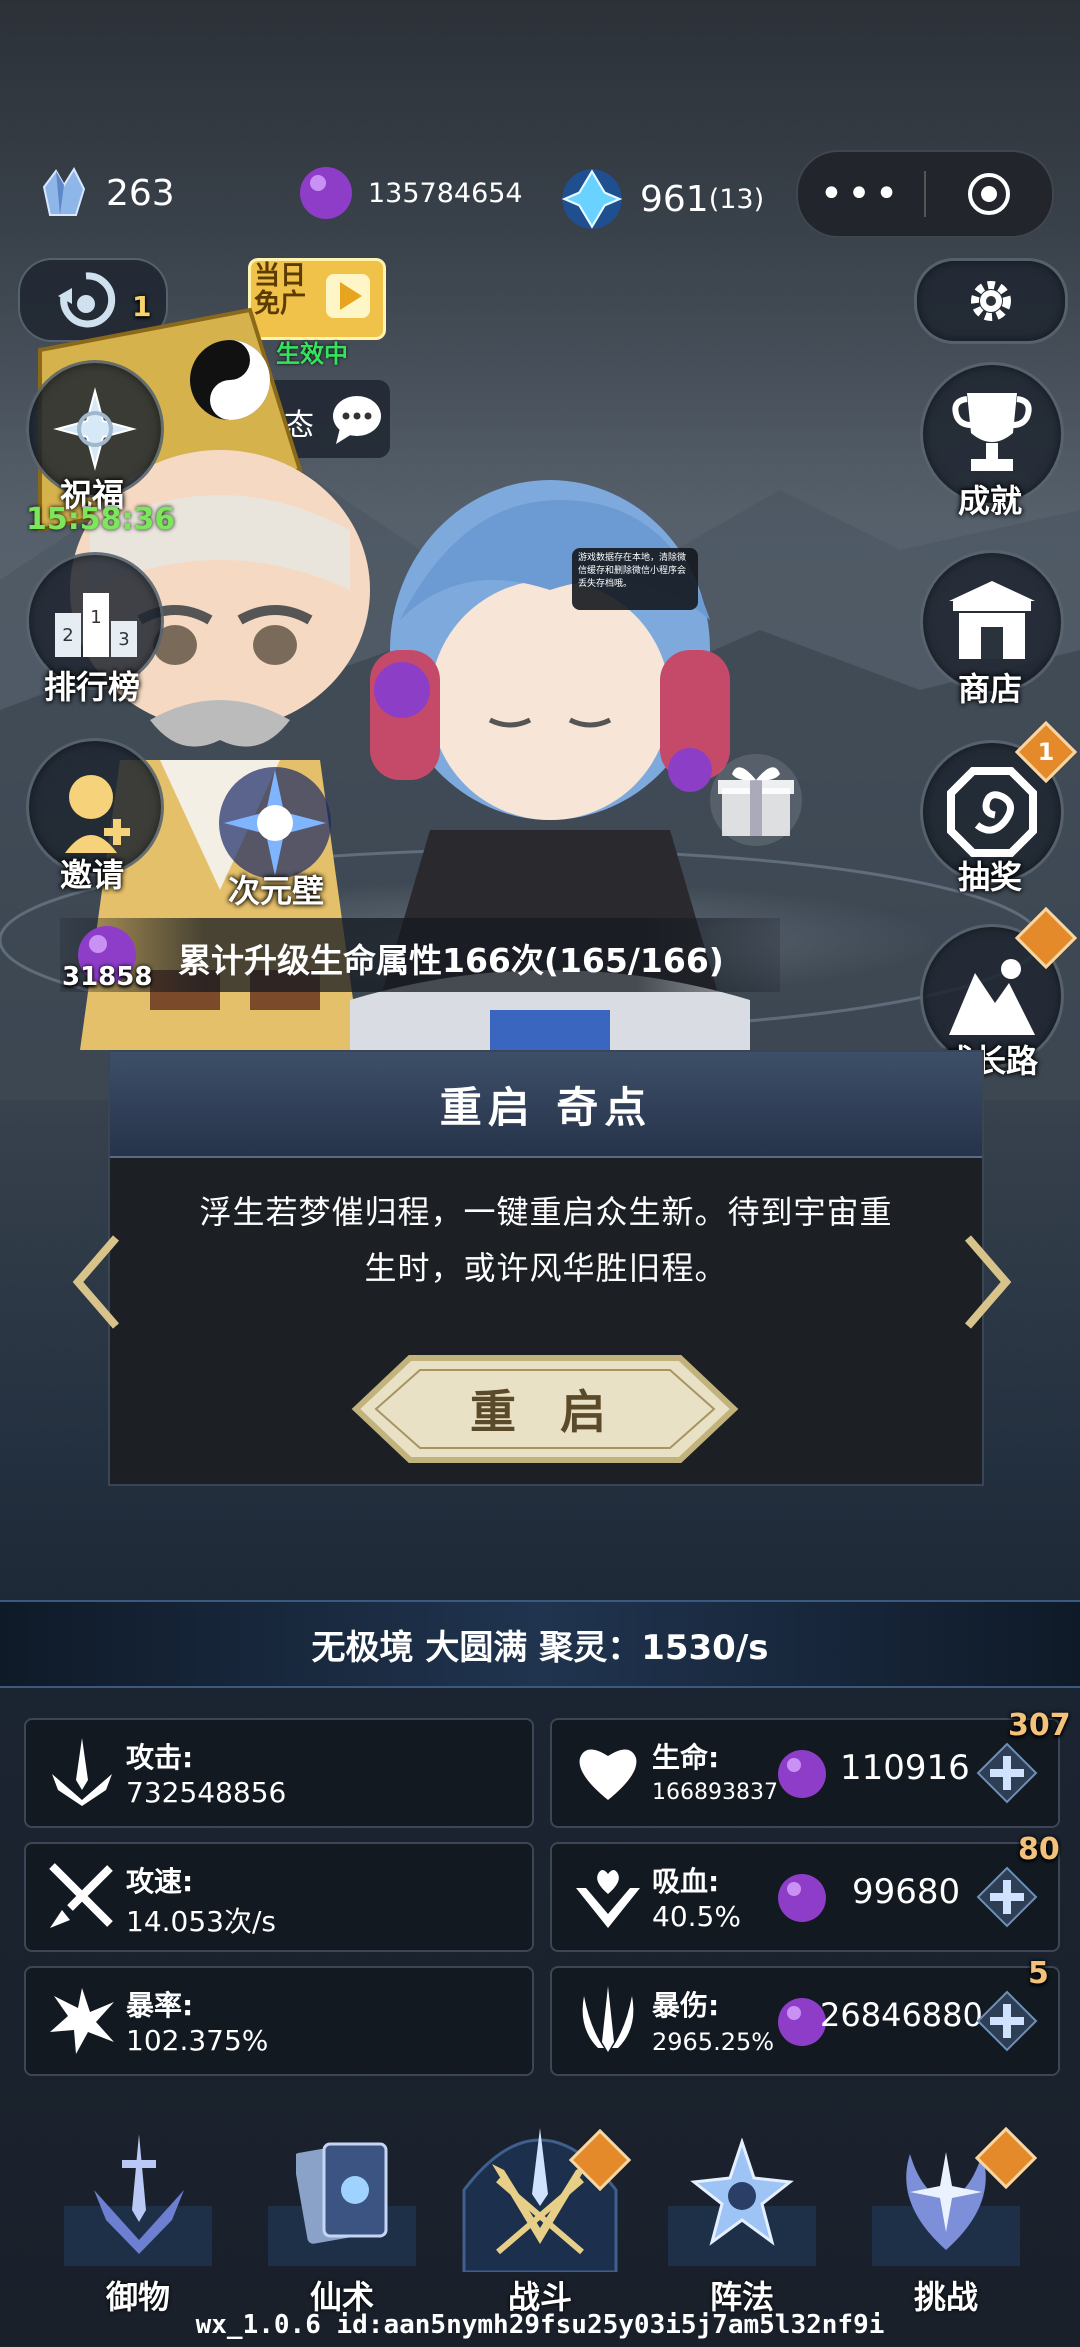 Image resolution: width=1080 pixels, height=2347 pixels. What do you see at coordinates (715, 1792) in the screenshot?
I see `hp-value: 166893837` at bounding box center [715, 1792].